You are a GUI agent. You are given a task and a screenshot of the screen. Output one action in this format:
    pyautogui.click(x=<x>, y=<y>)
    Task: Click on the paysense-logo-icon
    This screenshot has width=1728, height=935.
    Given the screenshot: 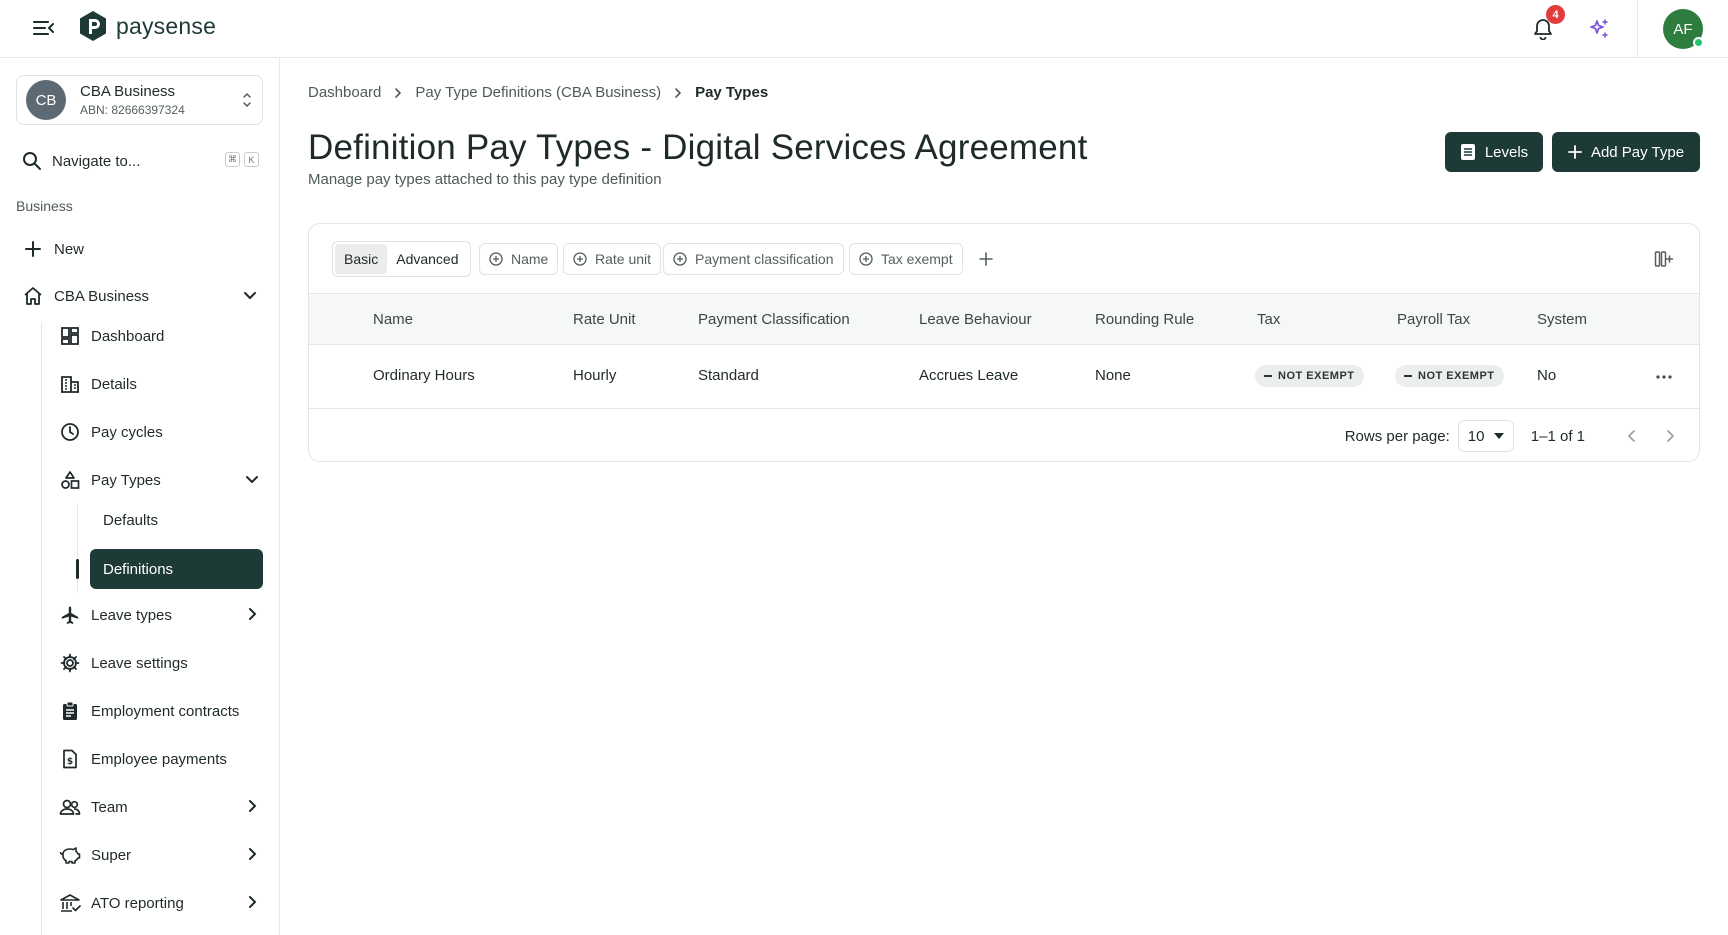 What is the action you would take?
    pyautogui.click(x=93, y=26)
    